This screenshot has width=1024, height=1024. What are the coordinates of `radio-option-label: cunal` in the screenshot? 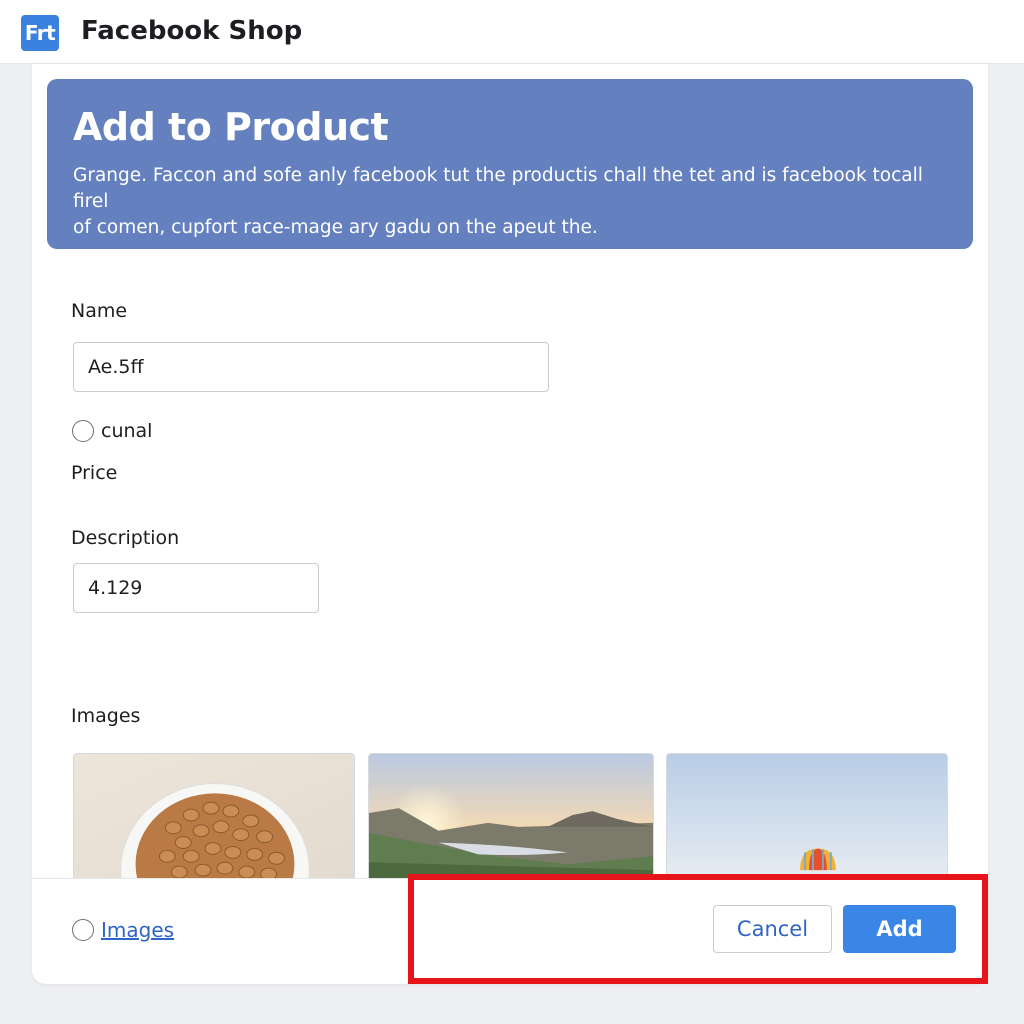 It's located at (127, 431).